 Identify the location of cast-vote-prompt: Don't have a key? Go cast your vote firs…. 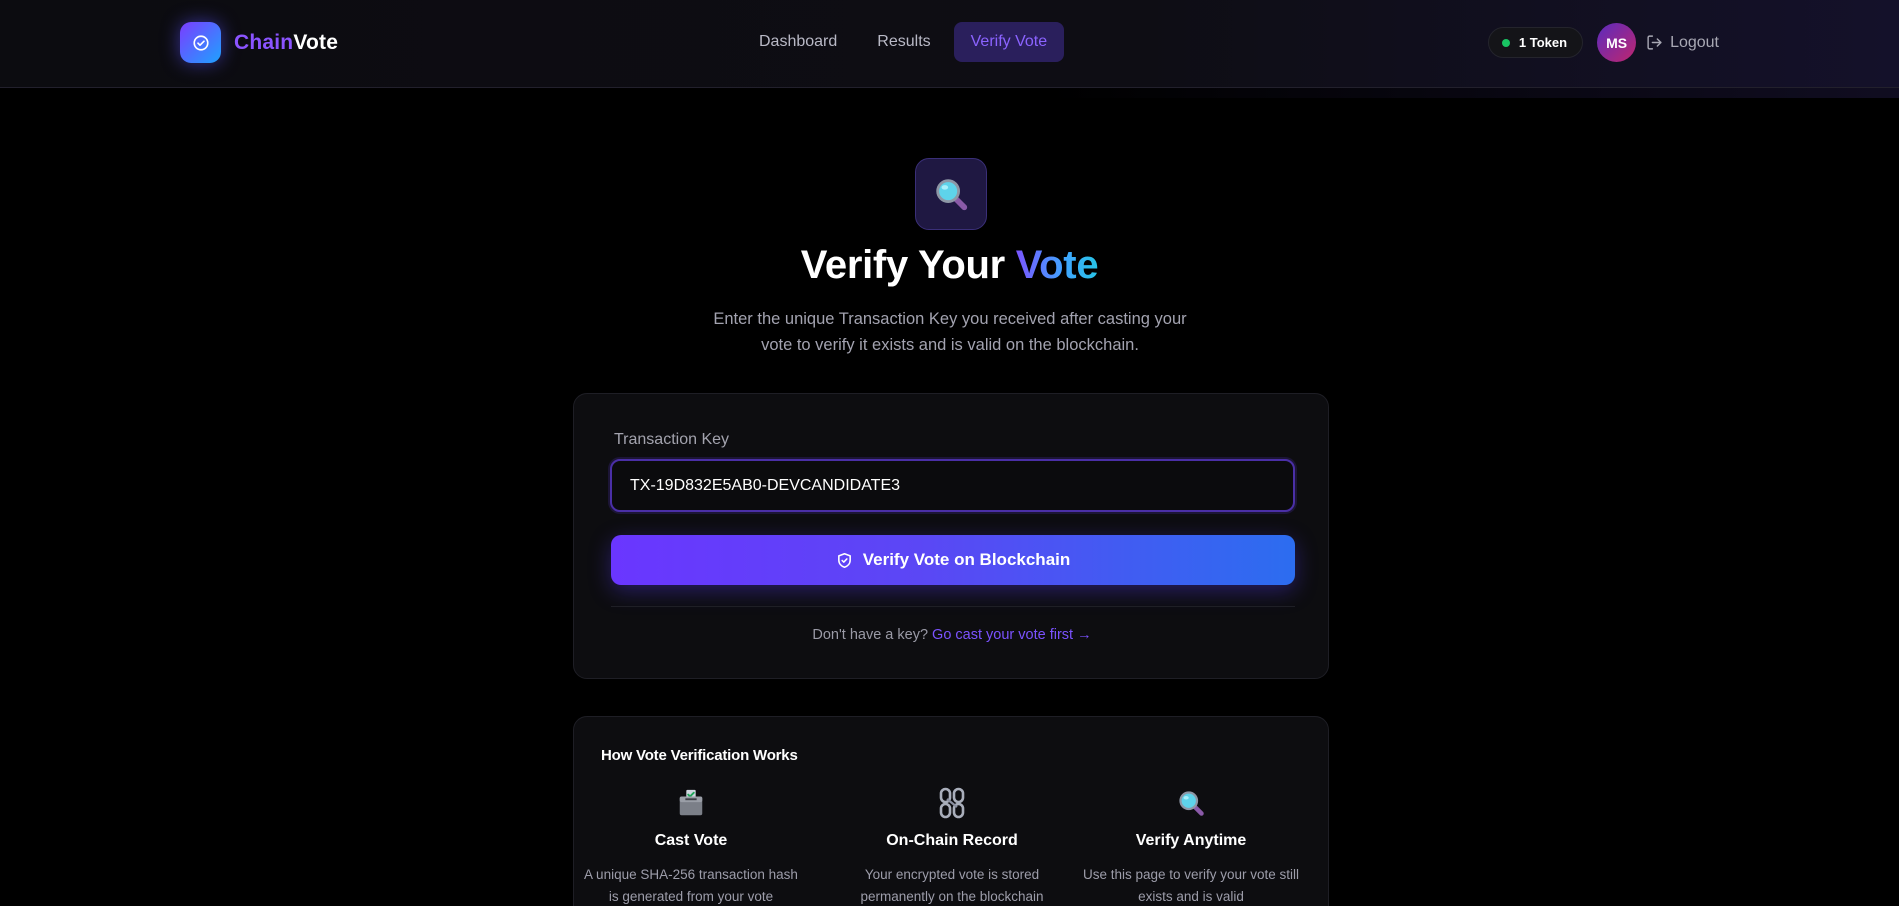
(952, 635).